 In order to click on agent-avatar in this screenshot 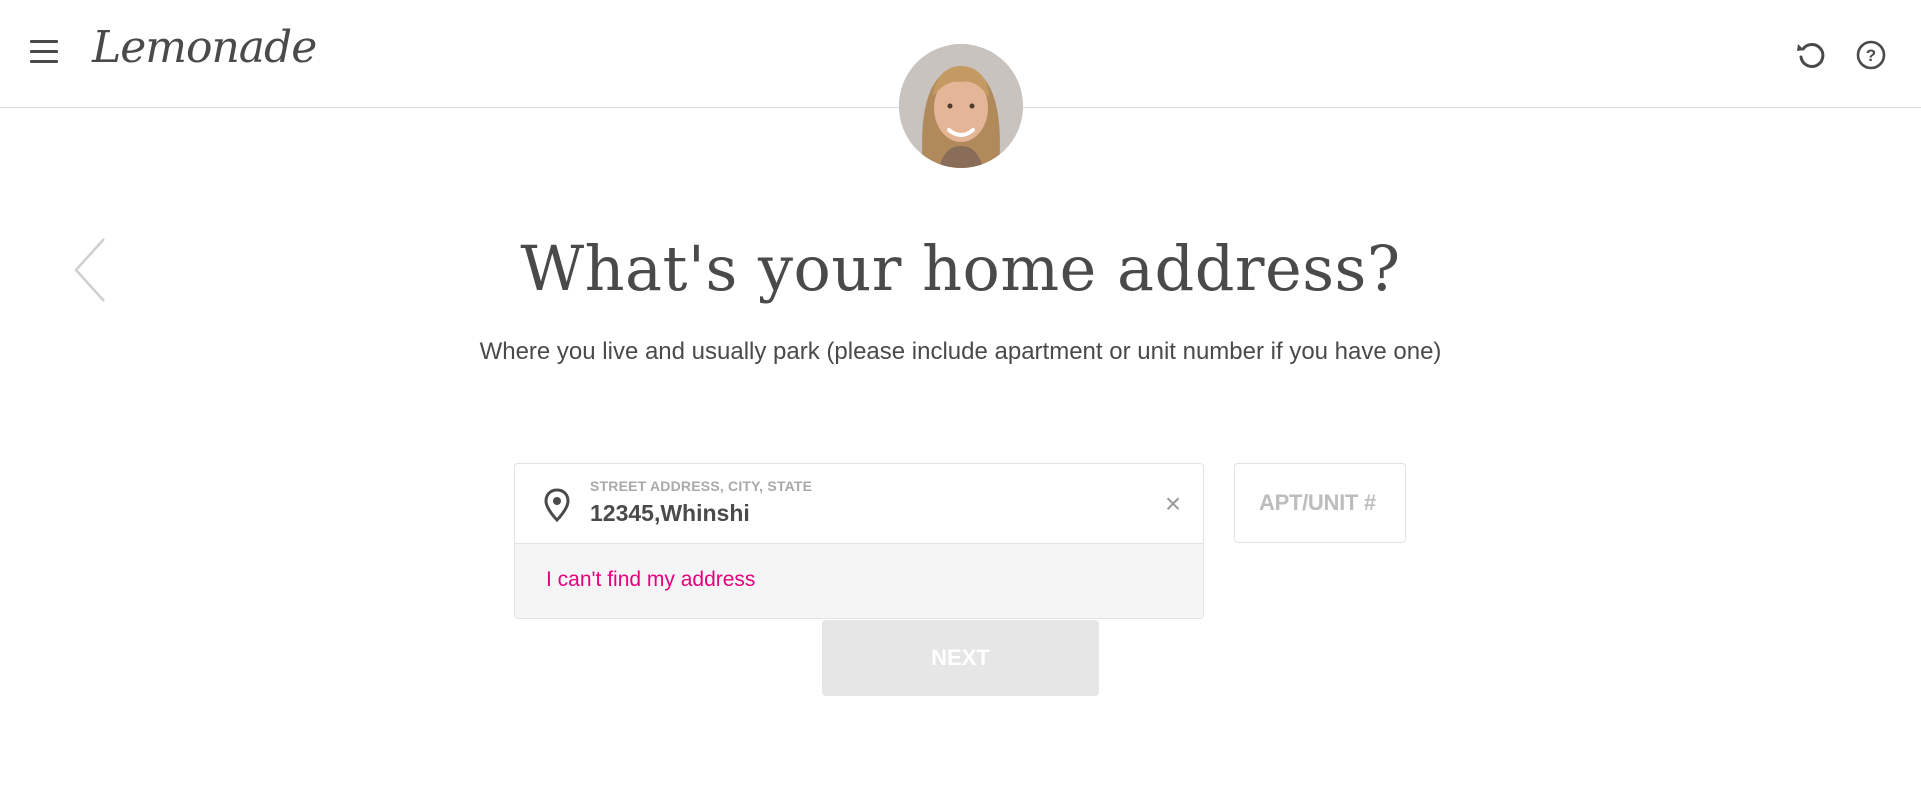, I will do `click(961, 106)`.